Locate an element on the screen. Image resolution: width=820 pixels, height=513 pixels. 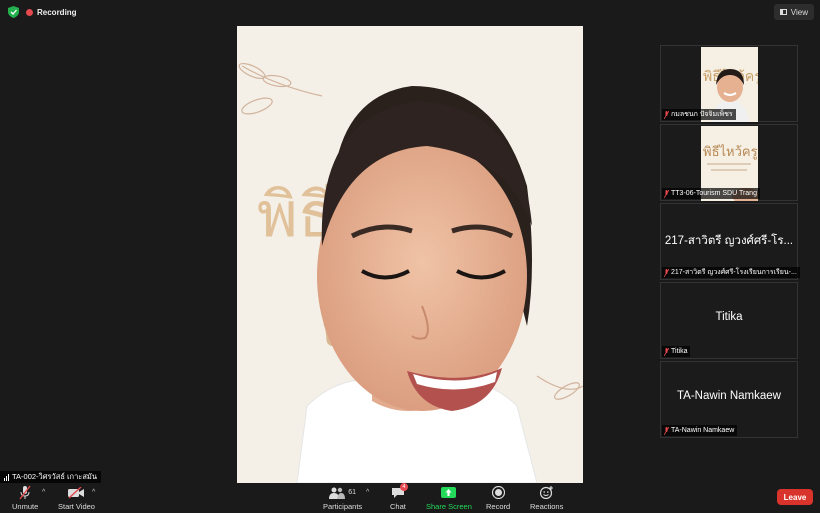
chat-icon: 4 is located at coordinates (399, 491).